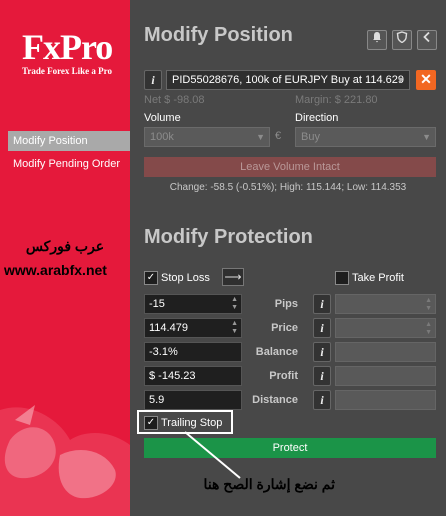 The image size is (446, 516). Describe the element at coordinates (151, 278) in the screenshot. I see `stop-loss-checkbox: ✓` at that location.